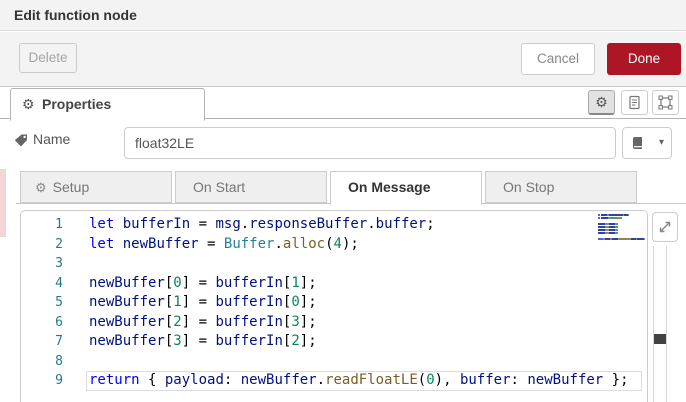  Describe the element at coordinates (370, 143) in the screenshot. I see `name-input` at that location.